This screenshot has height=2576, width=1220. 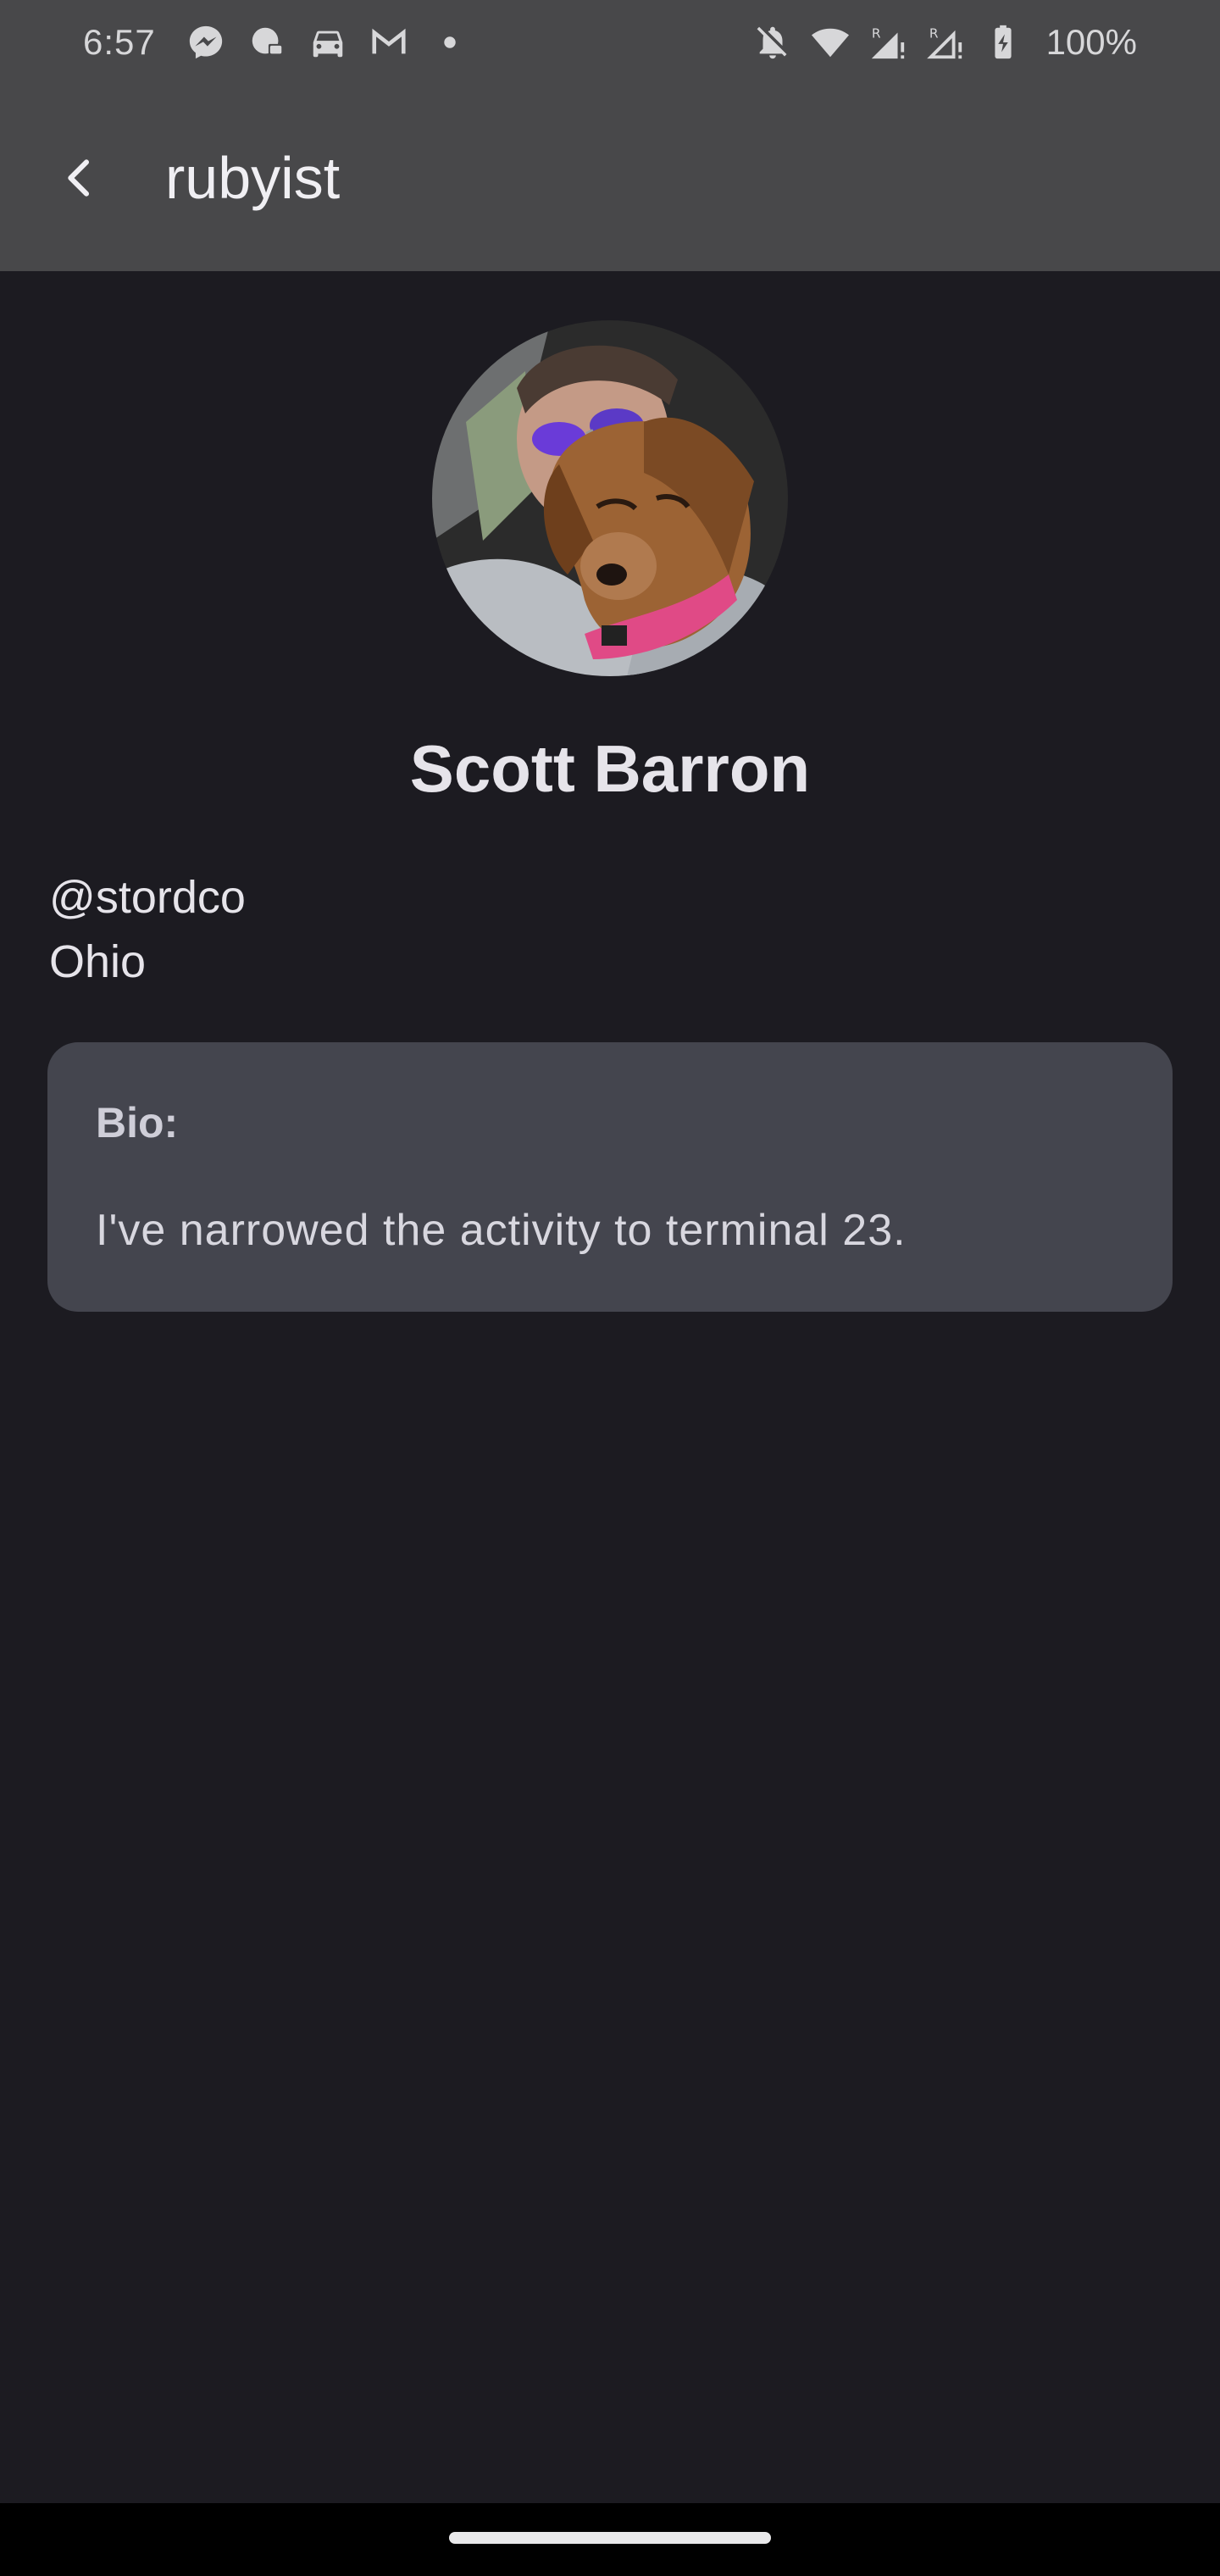 I want to click on back-arrow-icon, so click(x=79, y=178).